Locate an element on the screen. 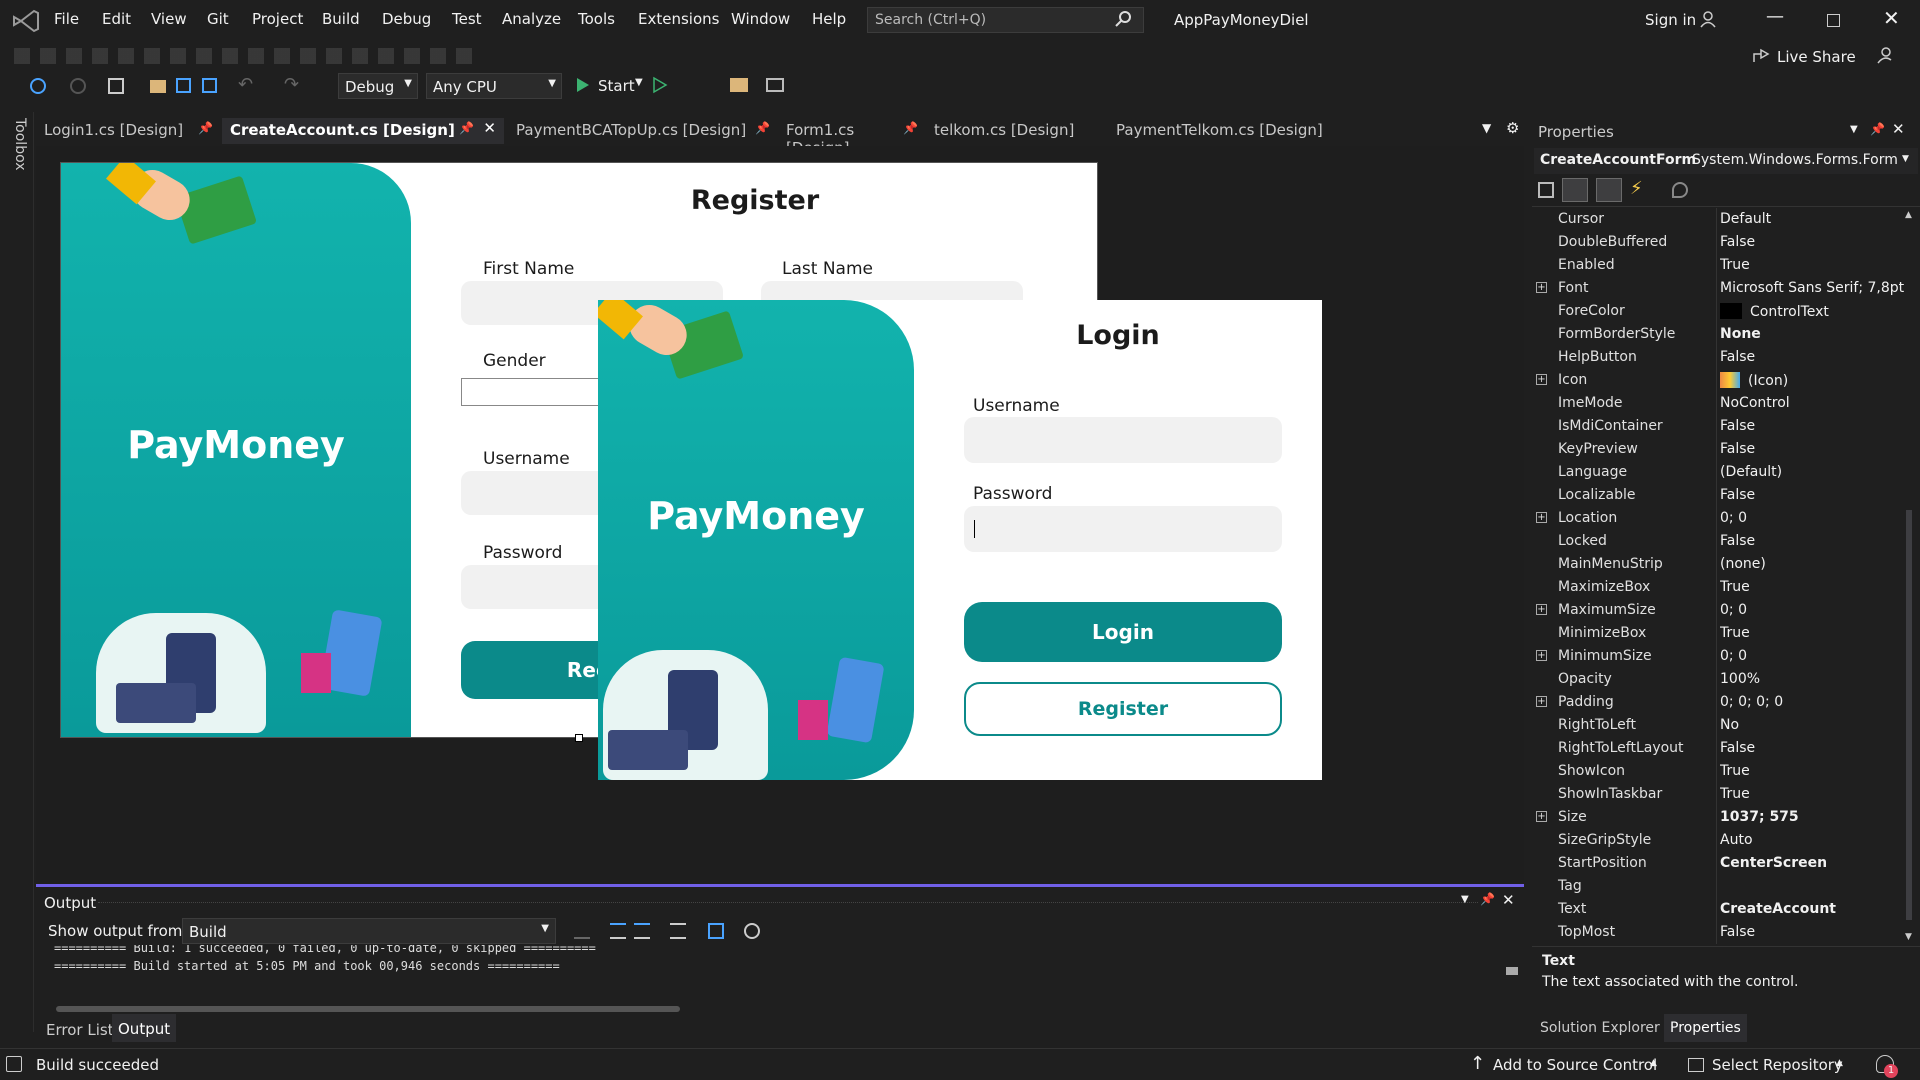 This screenshot has width=1920, height=1080. property-row-righttoleftlayout: RightToLeftLayout False is located at coordinates (1736, 748).